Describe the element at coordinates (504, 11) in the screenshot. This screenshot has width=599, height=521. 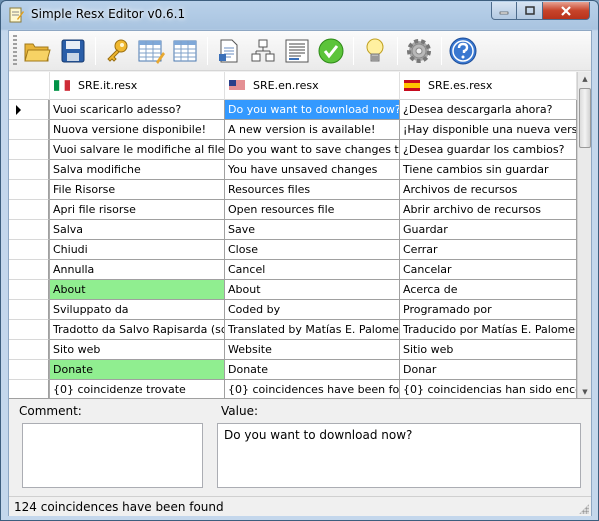
I see `minimize-button` at that location.